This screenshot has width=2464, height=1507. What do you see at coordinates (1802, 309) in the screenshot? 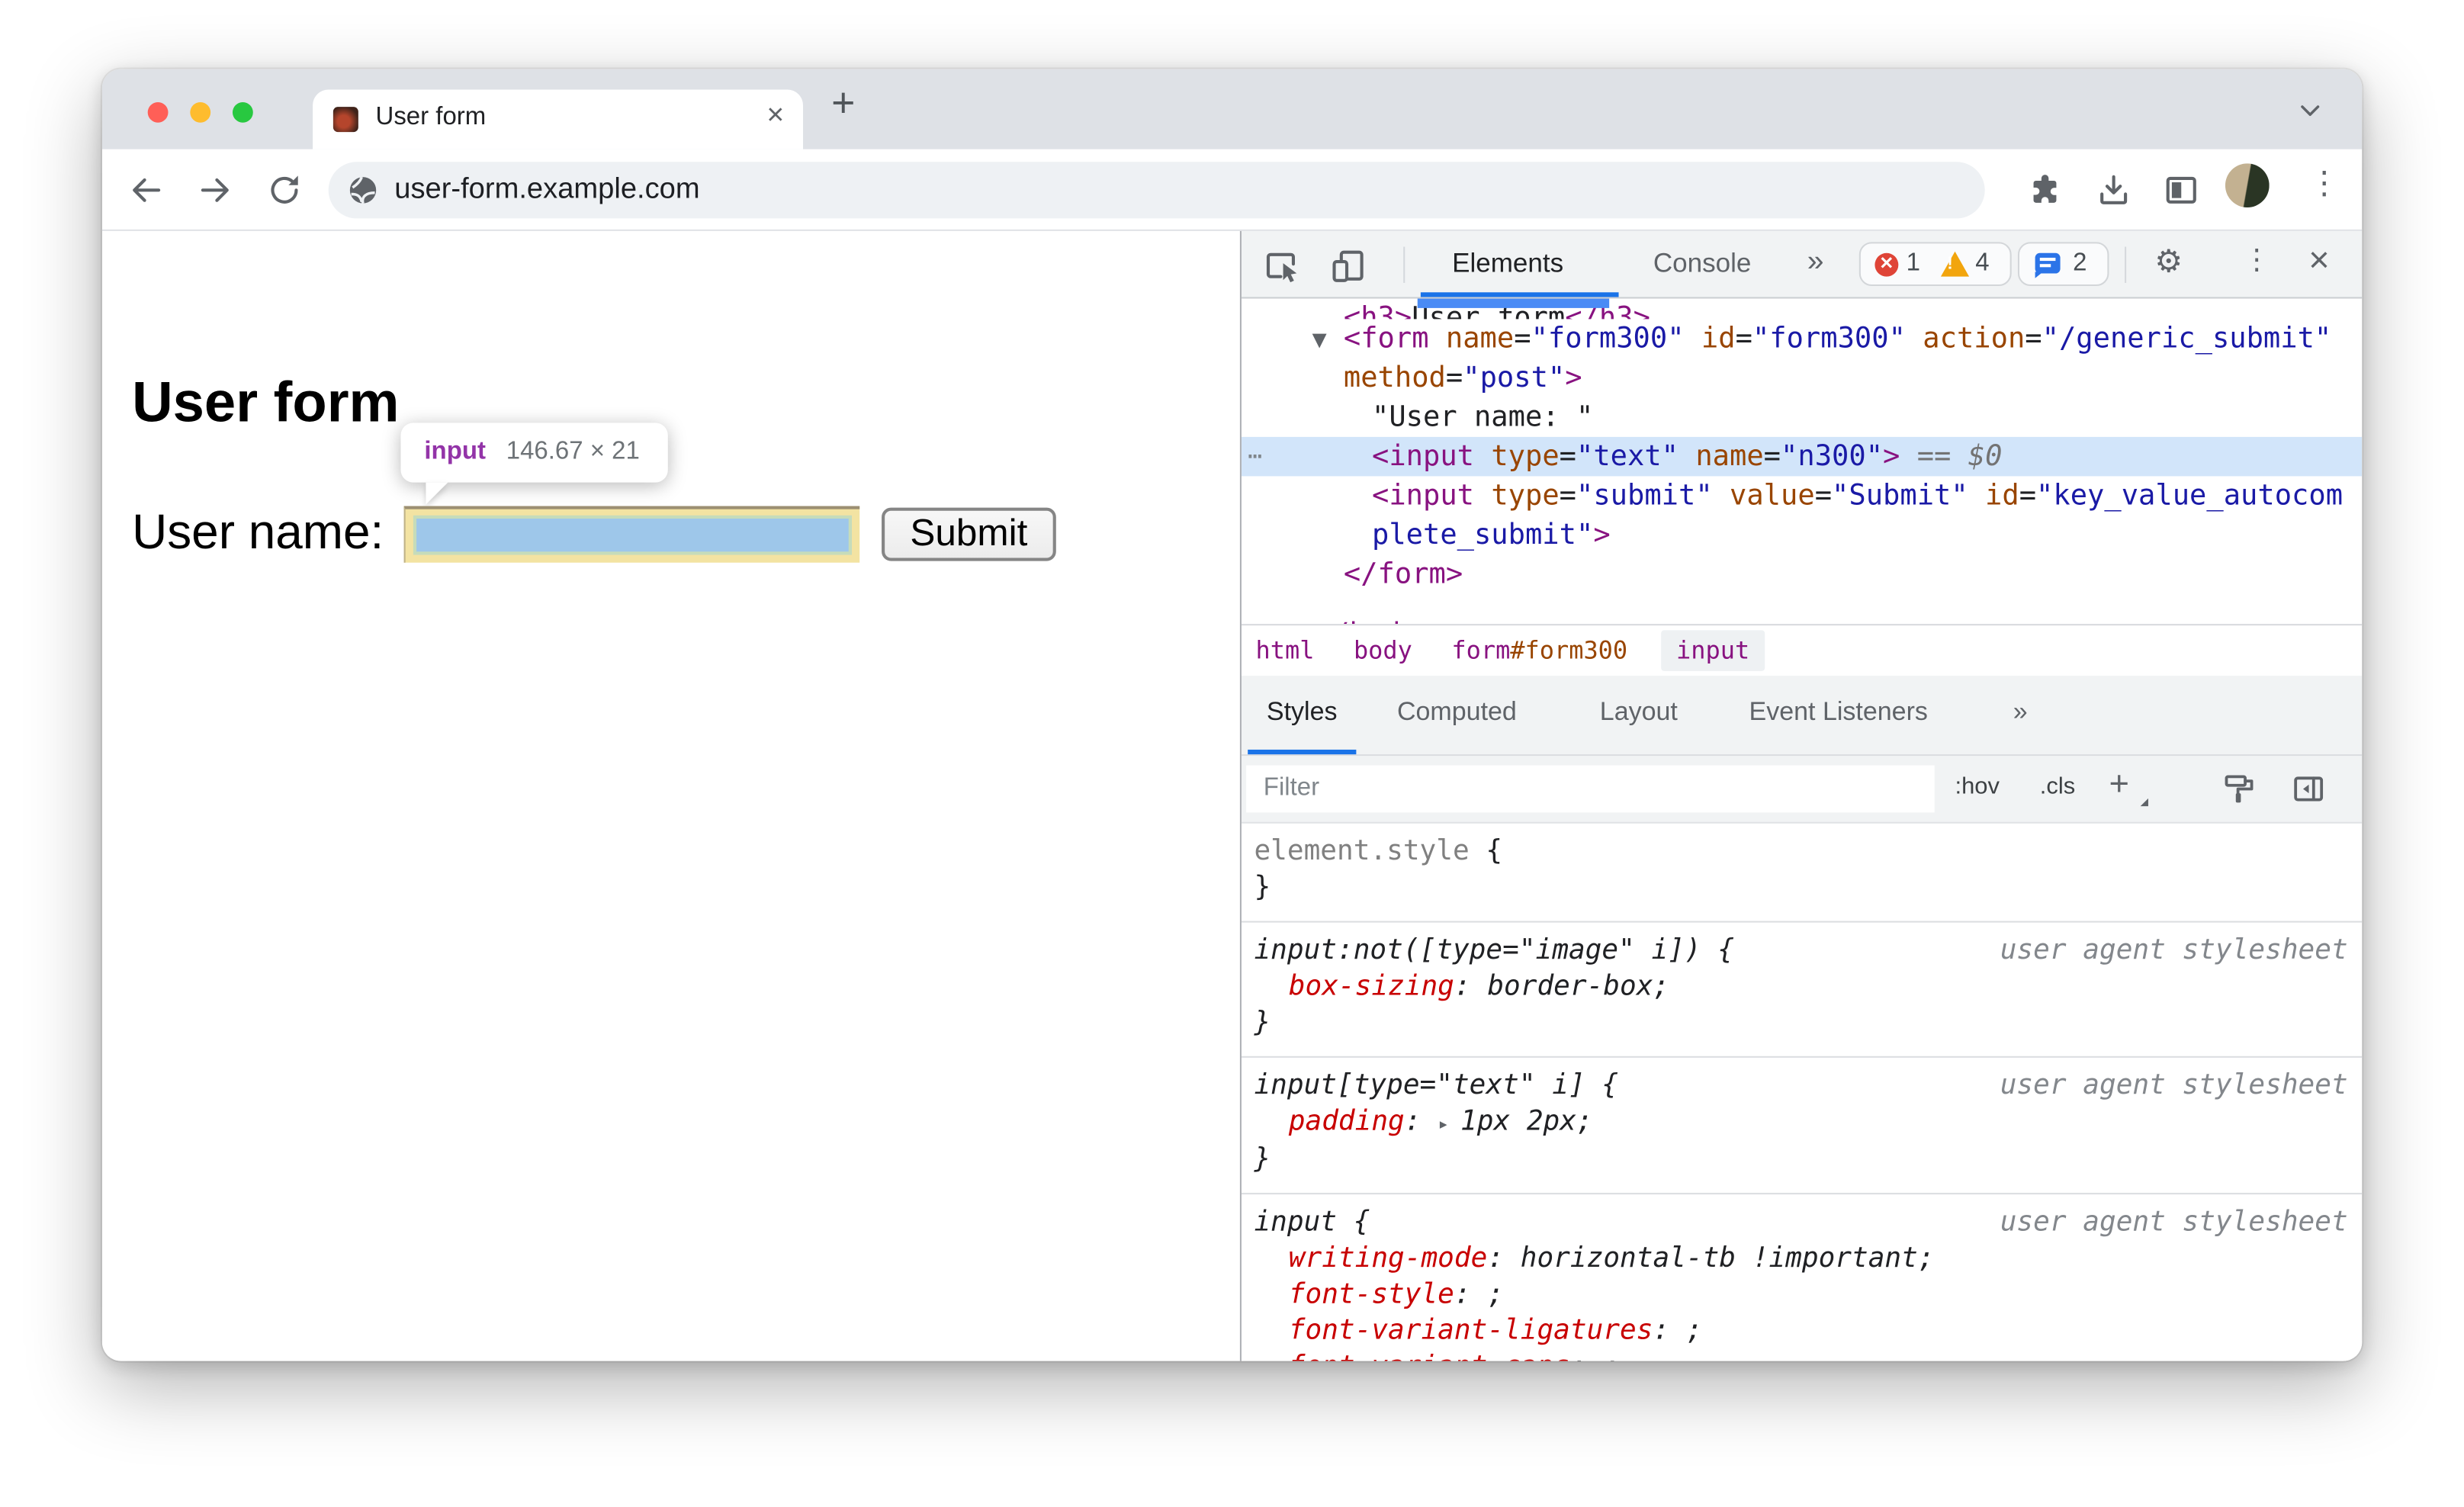
I see `dom-line: <h3>User form</h3>` at bounding box center [1802, 309].